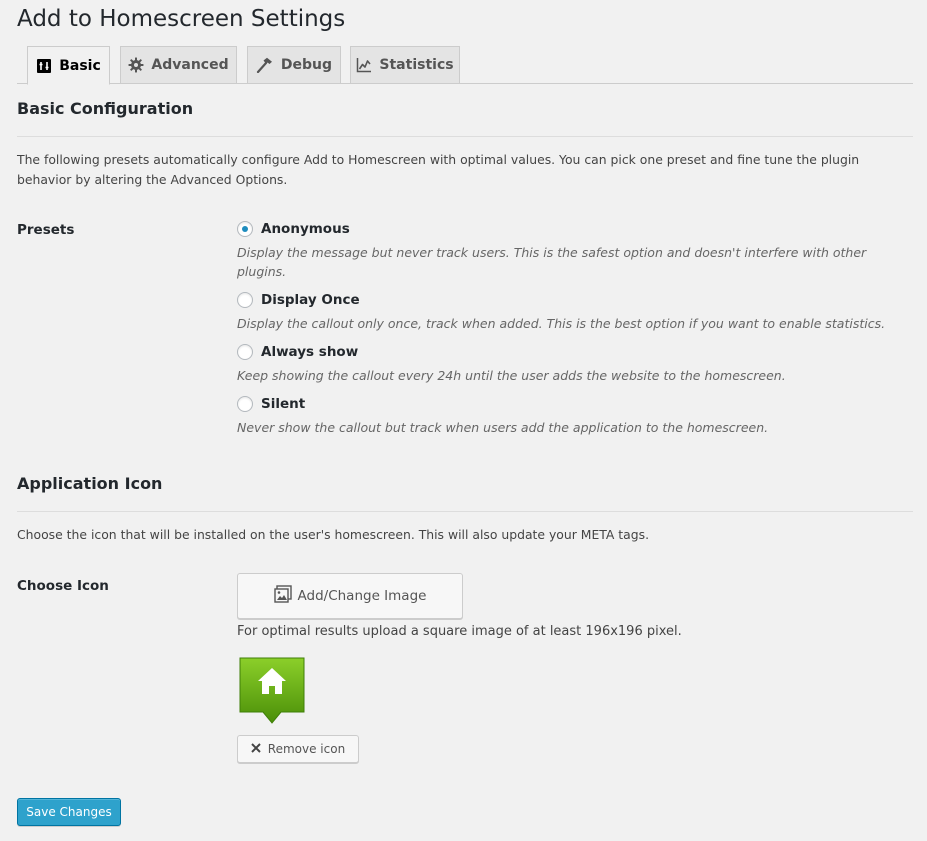 The image size is (927, 841). Describe the element at coordinates (136, 65) in the screenshot. I see `gear-icon` at that location.